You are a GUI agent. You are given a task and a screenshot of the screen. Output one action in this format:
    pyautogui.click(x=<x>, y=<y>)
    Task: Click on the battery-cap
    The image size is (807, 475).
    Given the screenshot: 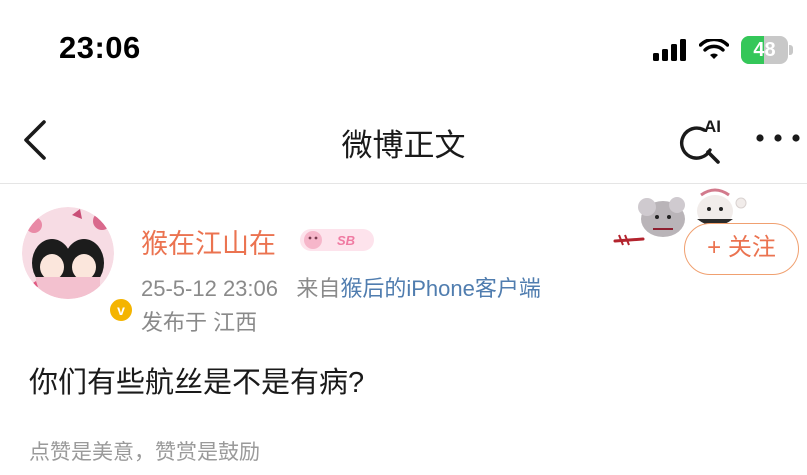 What is the action you would take?
    pyautogui.click(x=791, y=50)
    